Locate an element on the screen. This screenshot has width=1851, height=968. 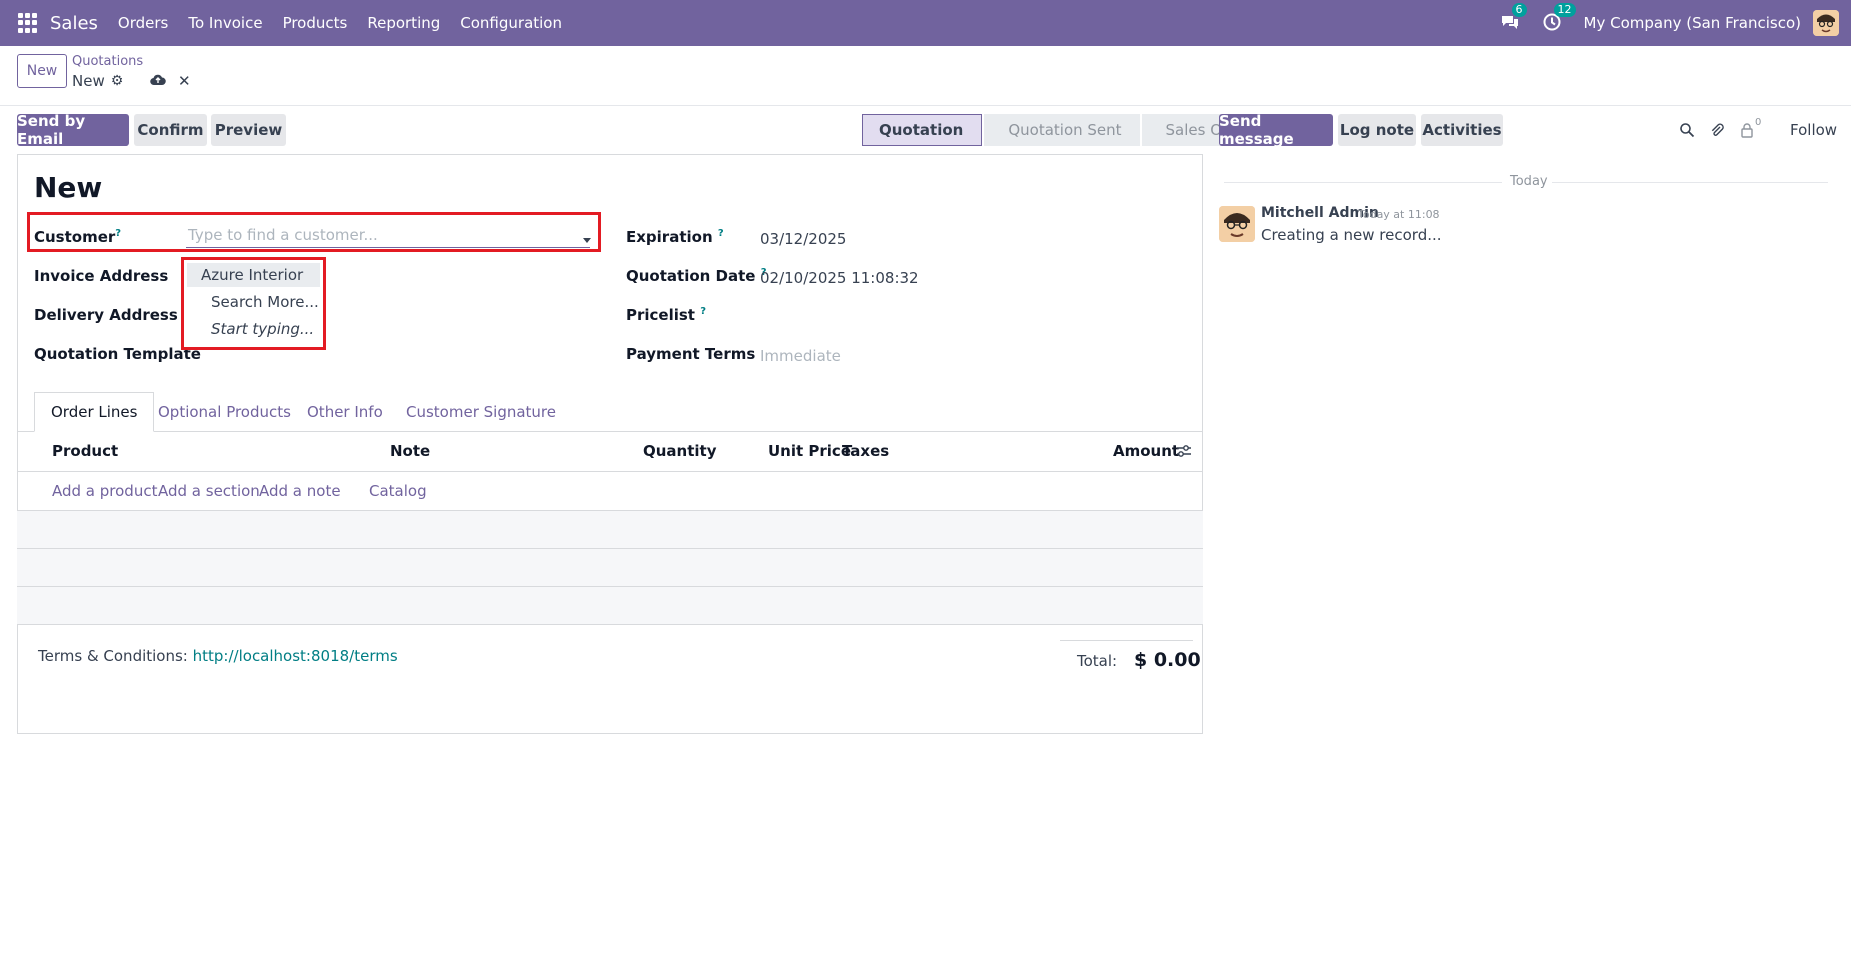
terms-label: Terms & Conditions: is located at coordinates (113, 656).